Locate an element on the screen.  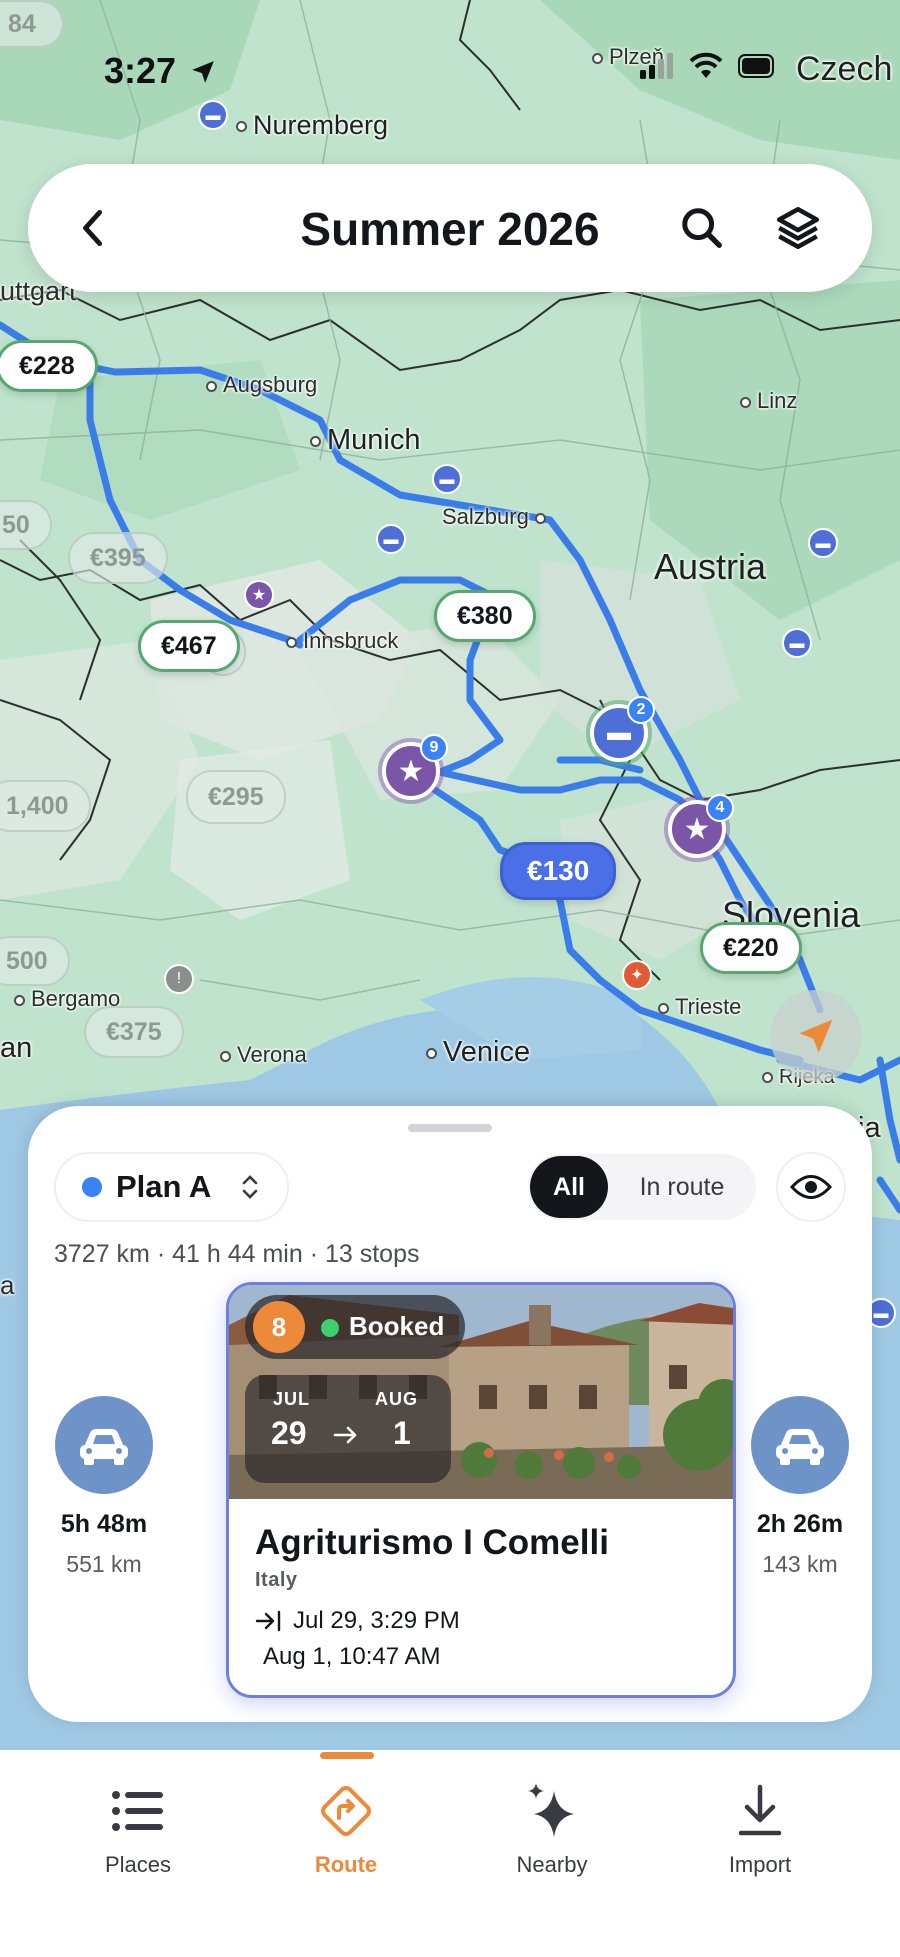
map-label-partial: a is located at coordinates (7, 1285).